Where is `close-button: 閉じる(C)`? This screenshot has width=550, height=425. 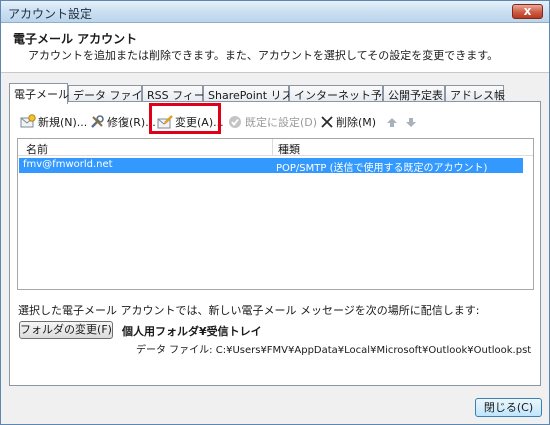
close-button: 閉じる(C) is located at coordinates (508, 407).